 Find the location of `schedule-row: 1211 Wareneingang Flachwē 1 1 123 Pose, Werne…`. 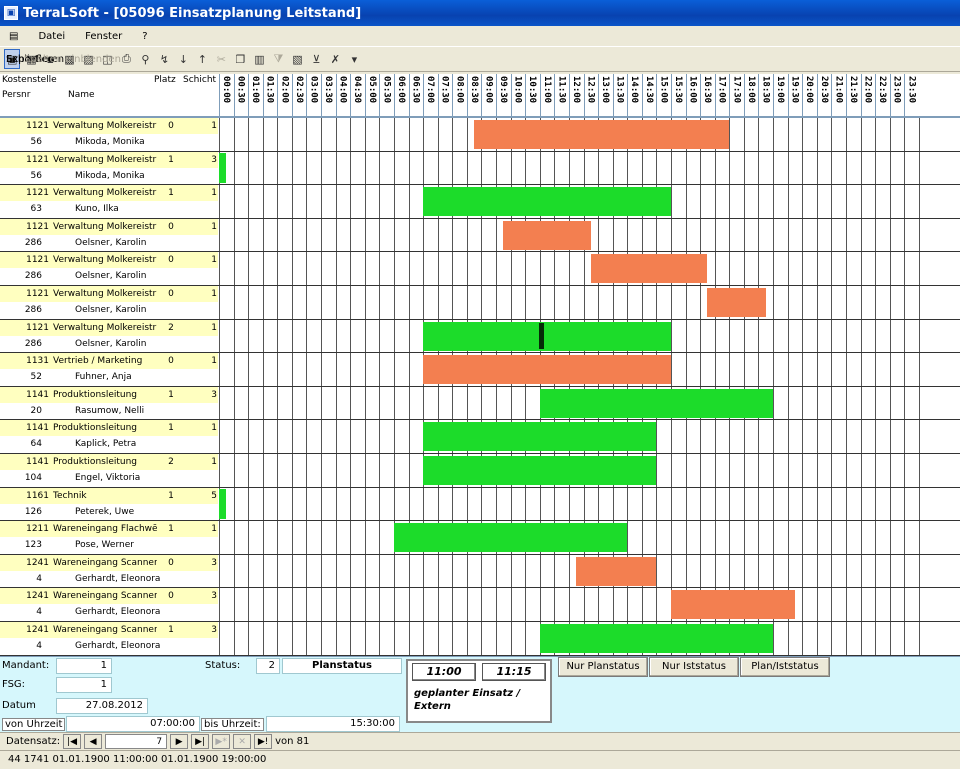

schedule-row: 1211 Wareneingang Flachwē 1 1 123 Pose, Werne… is located at coordinates (480, 538).